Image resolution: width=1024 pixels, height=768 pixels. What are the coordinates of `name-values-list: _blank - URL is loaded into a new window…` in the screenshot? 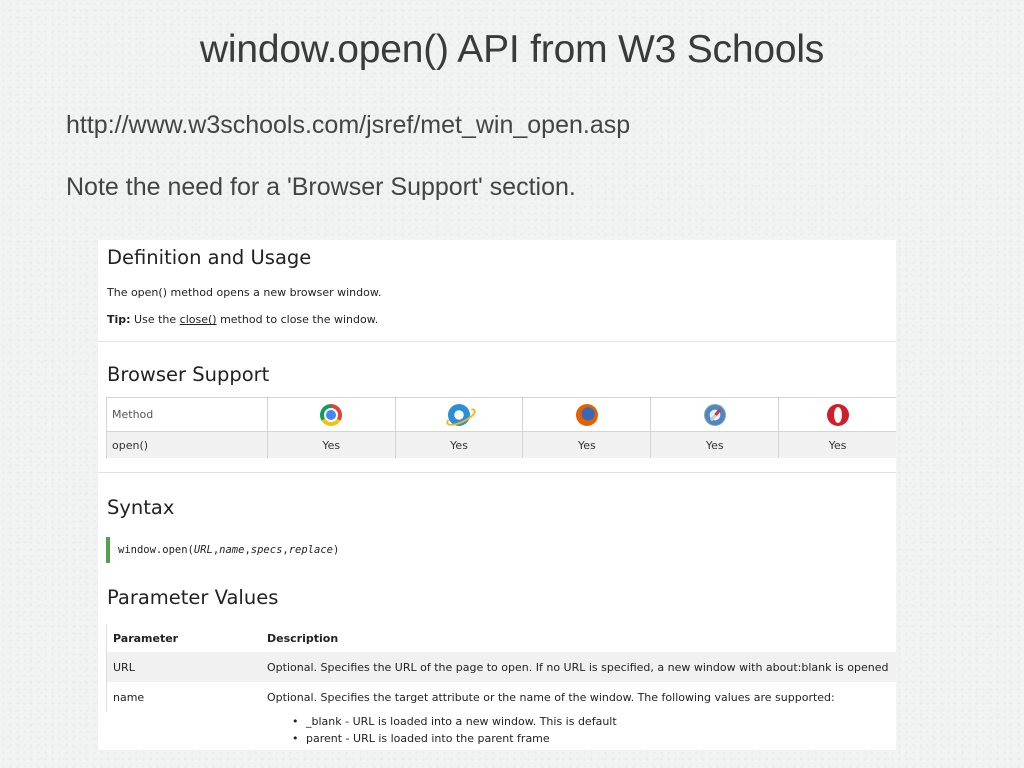 It's located at (454, 730).